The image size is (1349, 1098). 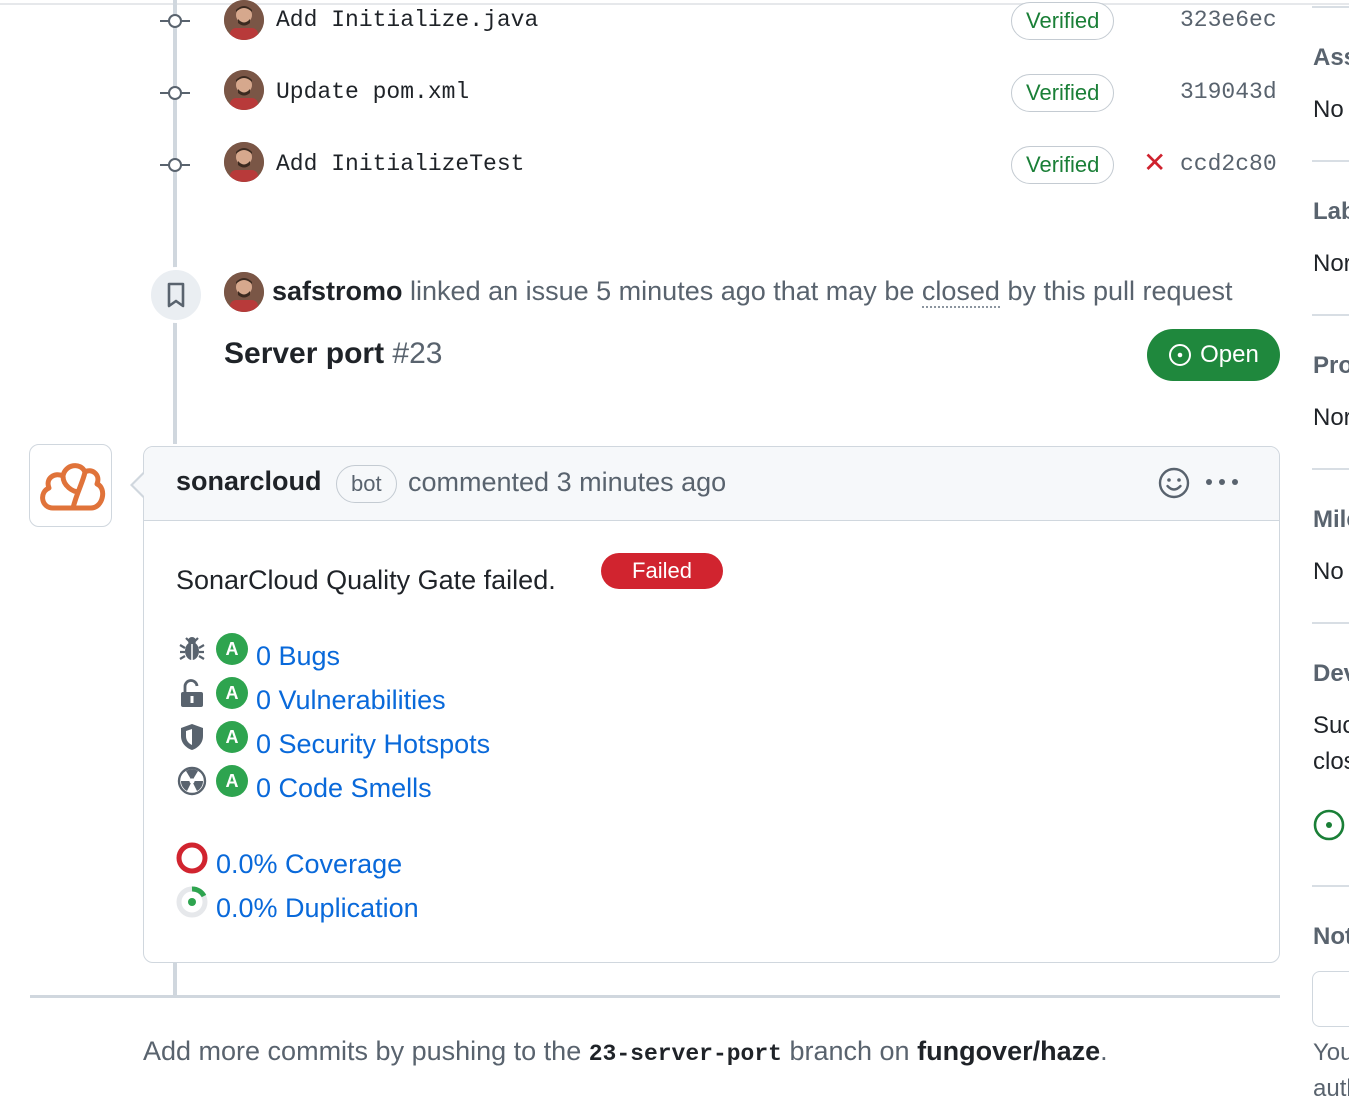 What do you see at coordinates (674, 4) in the screenshot?
I see `top-divider` at bounding box center [674, 4].